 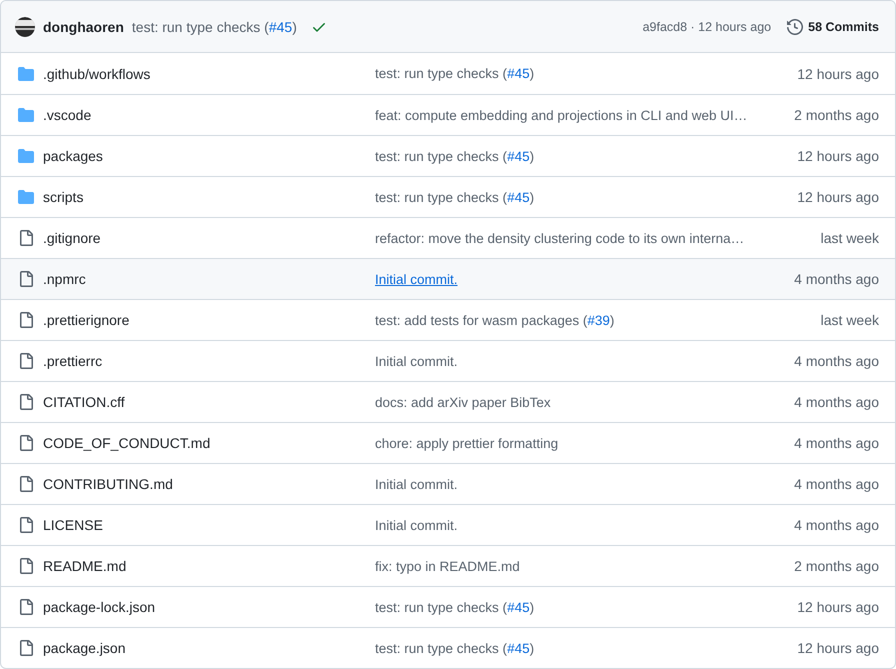 What do you see at coordinates (83, 26) in the screenshot?
I see `author-name: donghaoren` at bounding box center [83, 26].